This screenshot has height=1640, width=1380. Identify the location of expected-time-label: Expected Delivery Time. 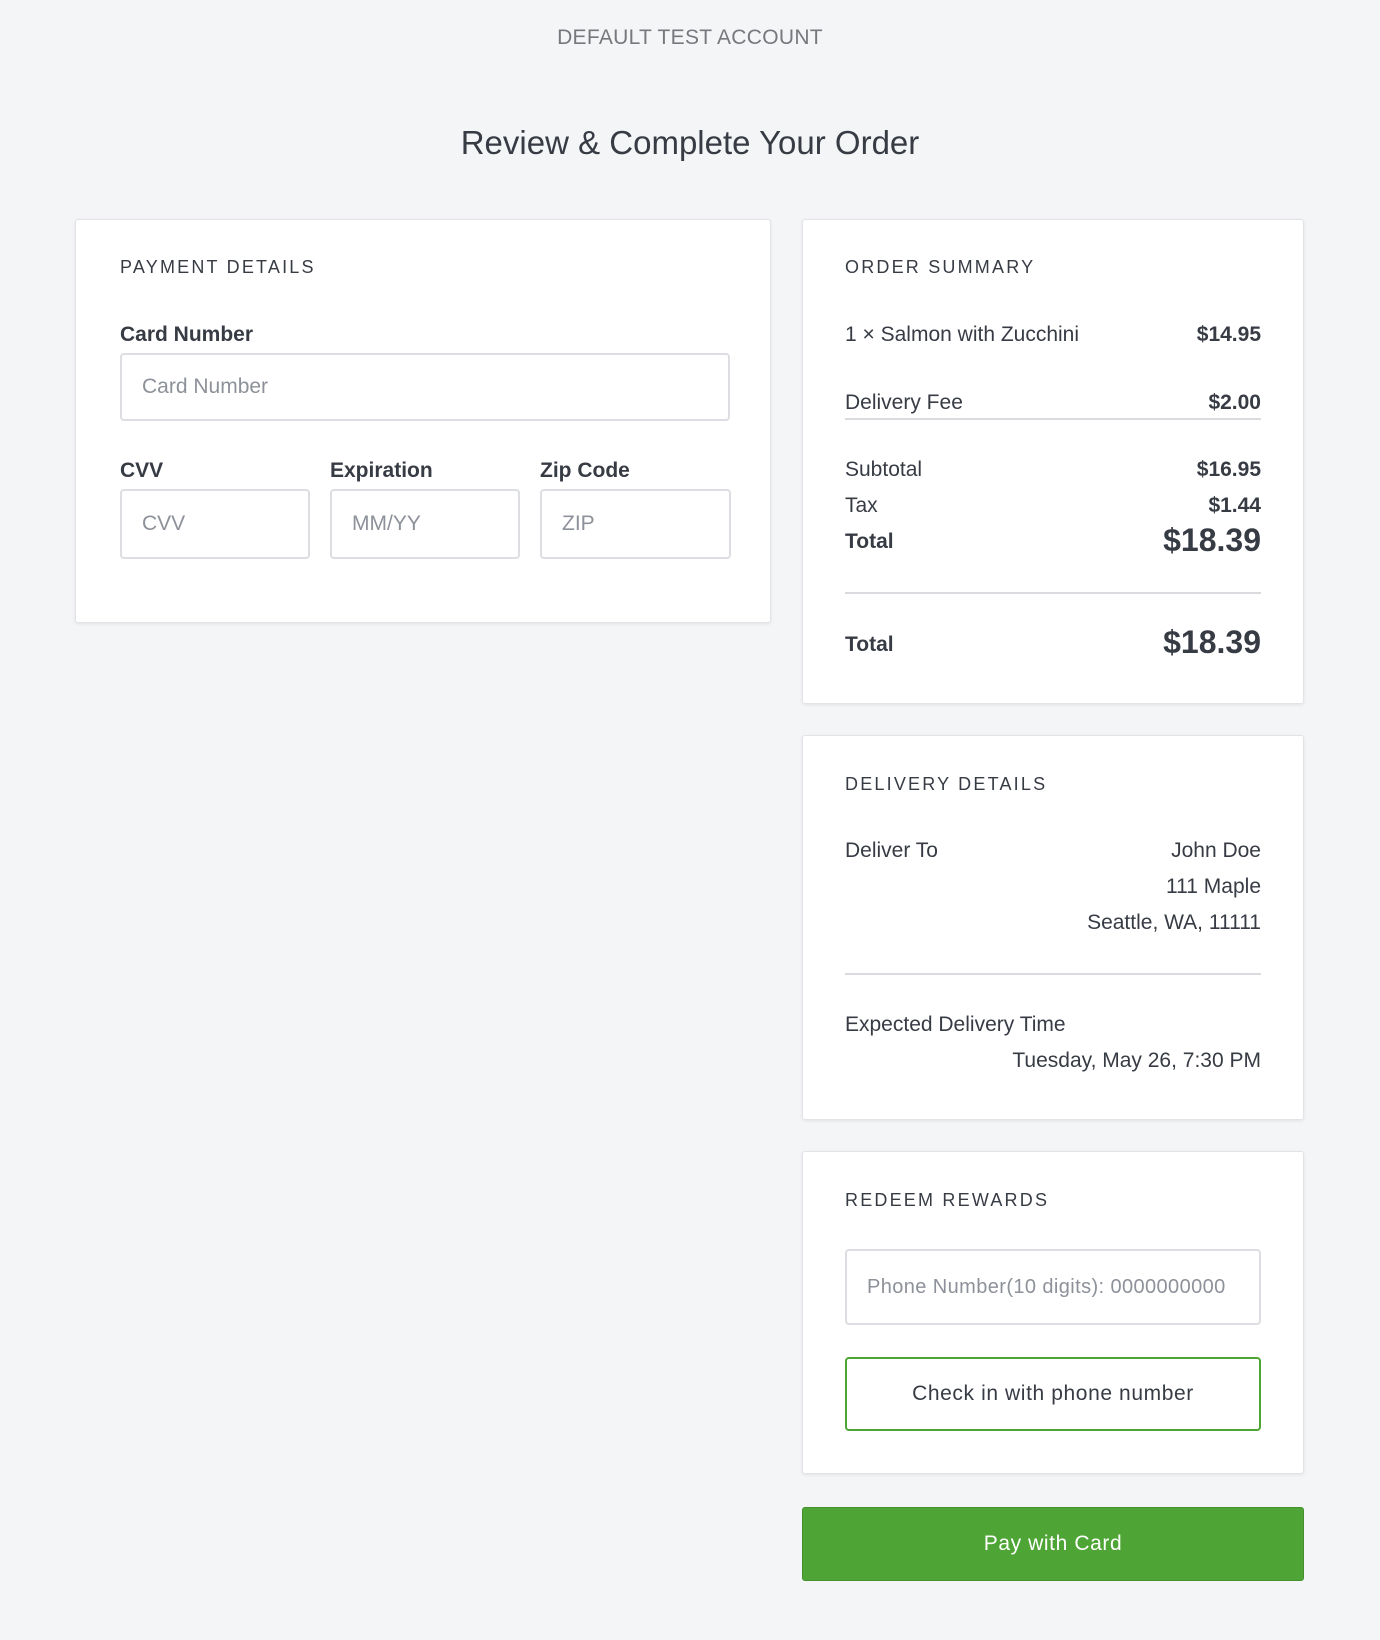
(955, 1024).